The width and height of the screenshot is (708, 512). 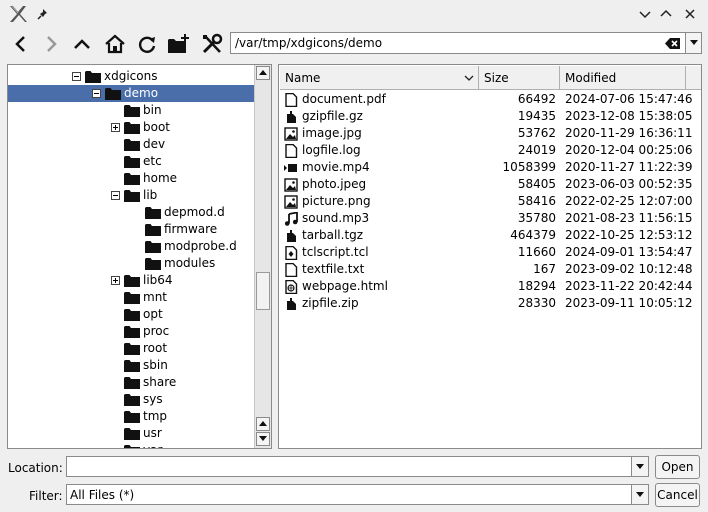 I want to click on music-icon, so click(x=291, y=218).